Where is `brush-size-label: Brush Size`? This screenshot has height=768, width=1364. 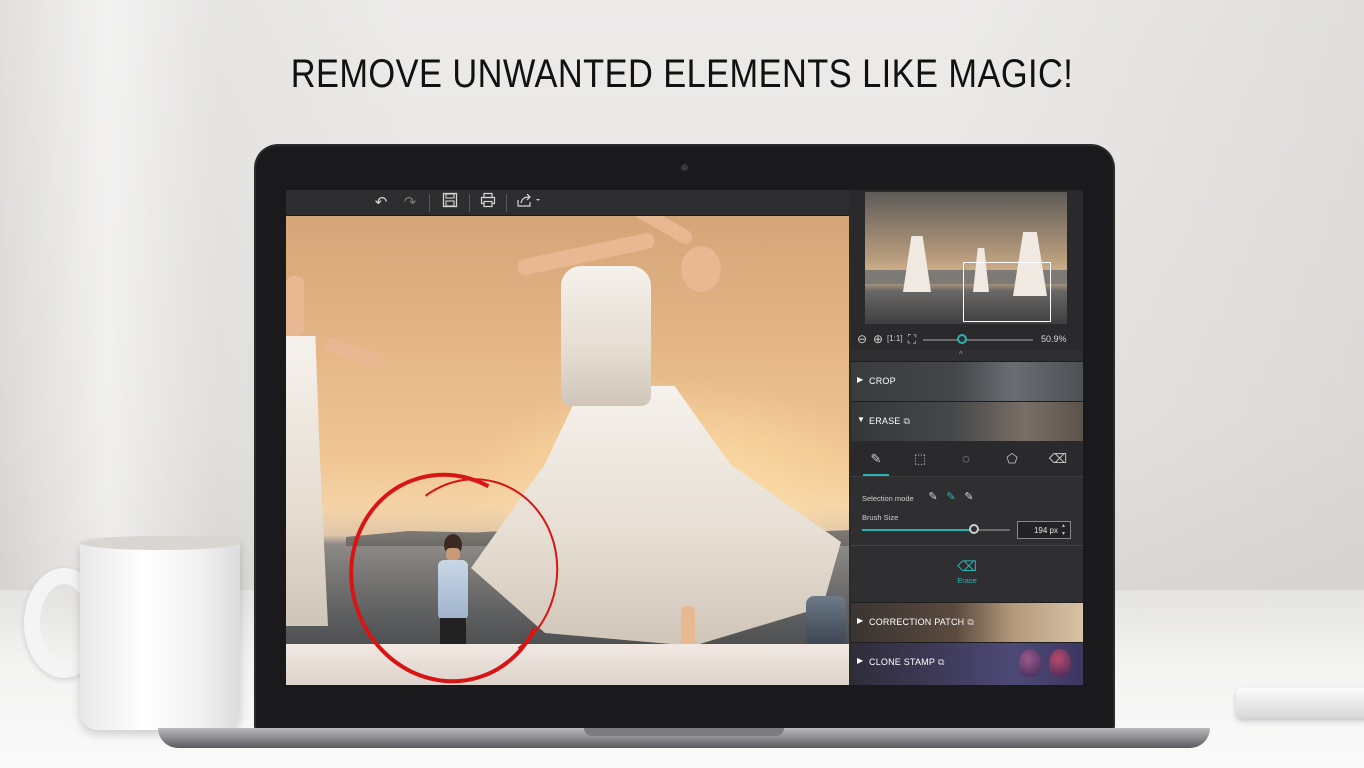
brush-size-label: Brush Size is located at coordinates (880, 517).